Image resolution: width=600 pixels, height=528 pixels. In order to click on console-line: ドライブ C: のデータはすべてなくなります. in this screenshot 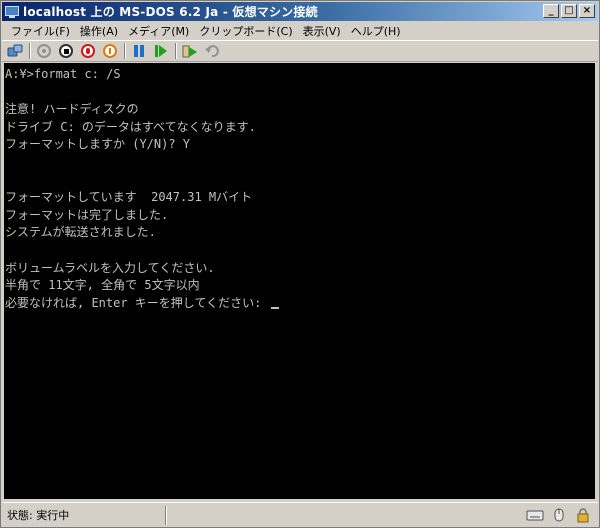, I will do `click(130, 126)`.